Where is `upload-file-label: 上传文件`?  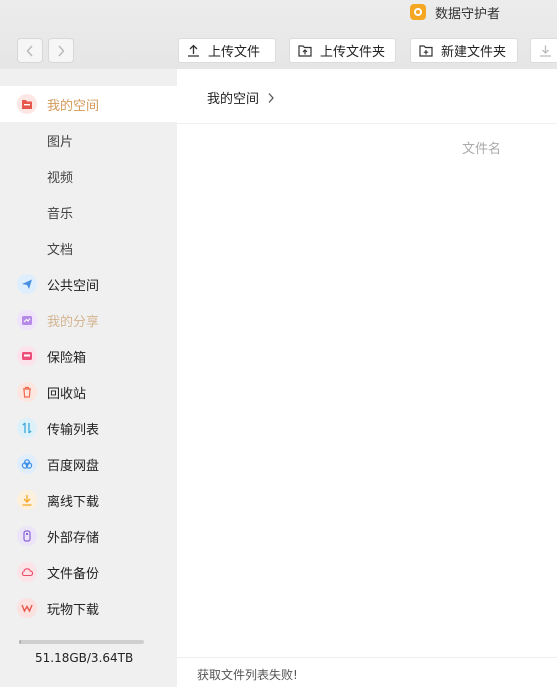 upload-file-label: 上传文件 is located at coordinates (234, 52).